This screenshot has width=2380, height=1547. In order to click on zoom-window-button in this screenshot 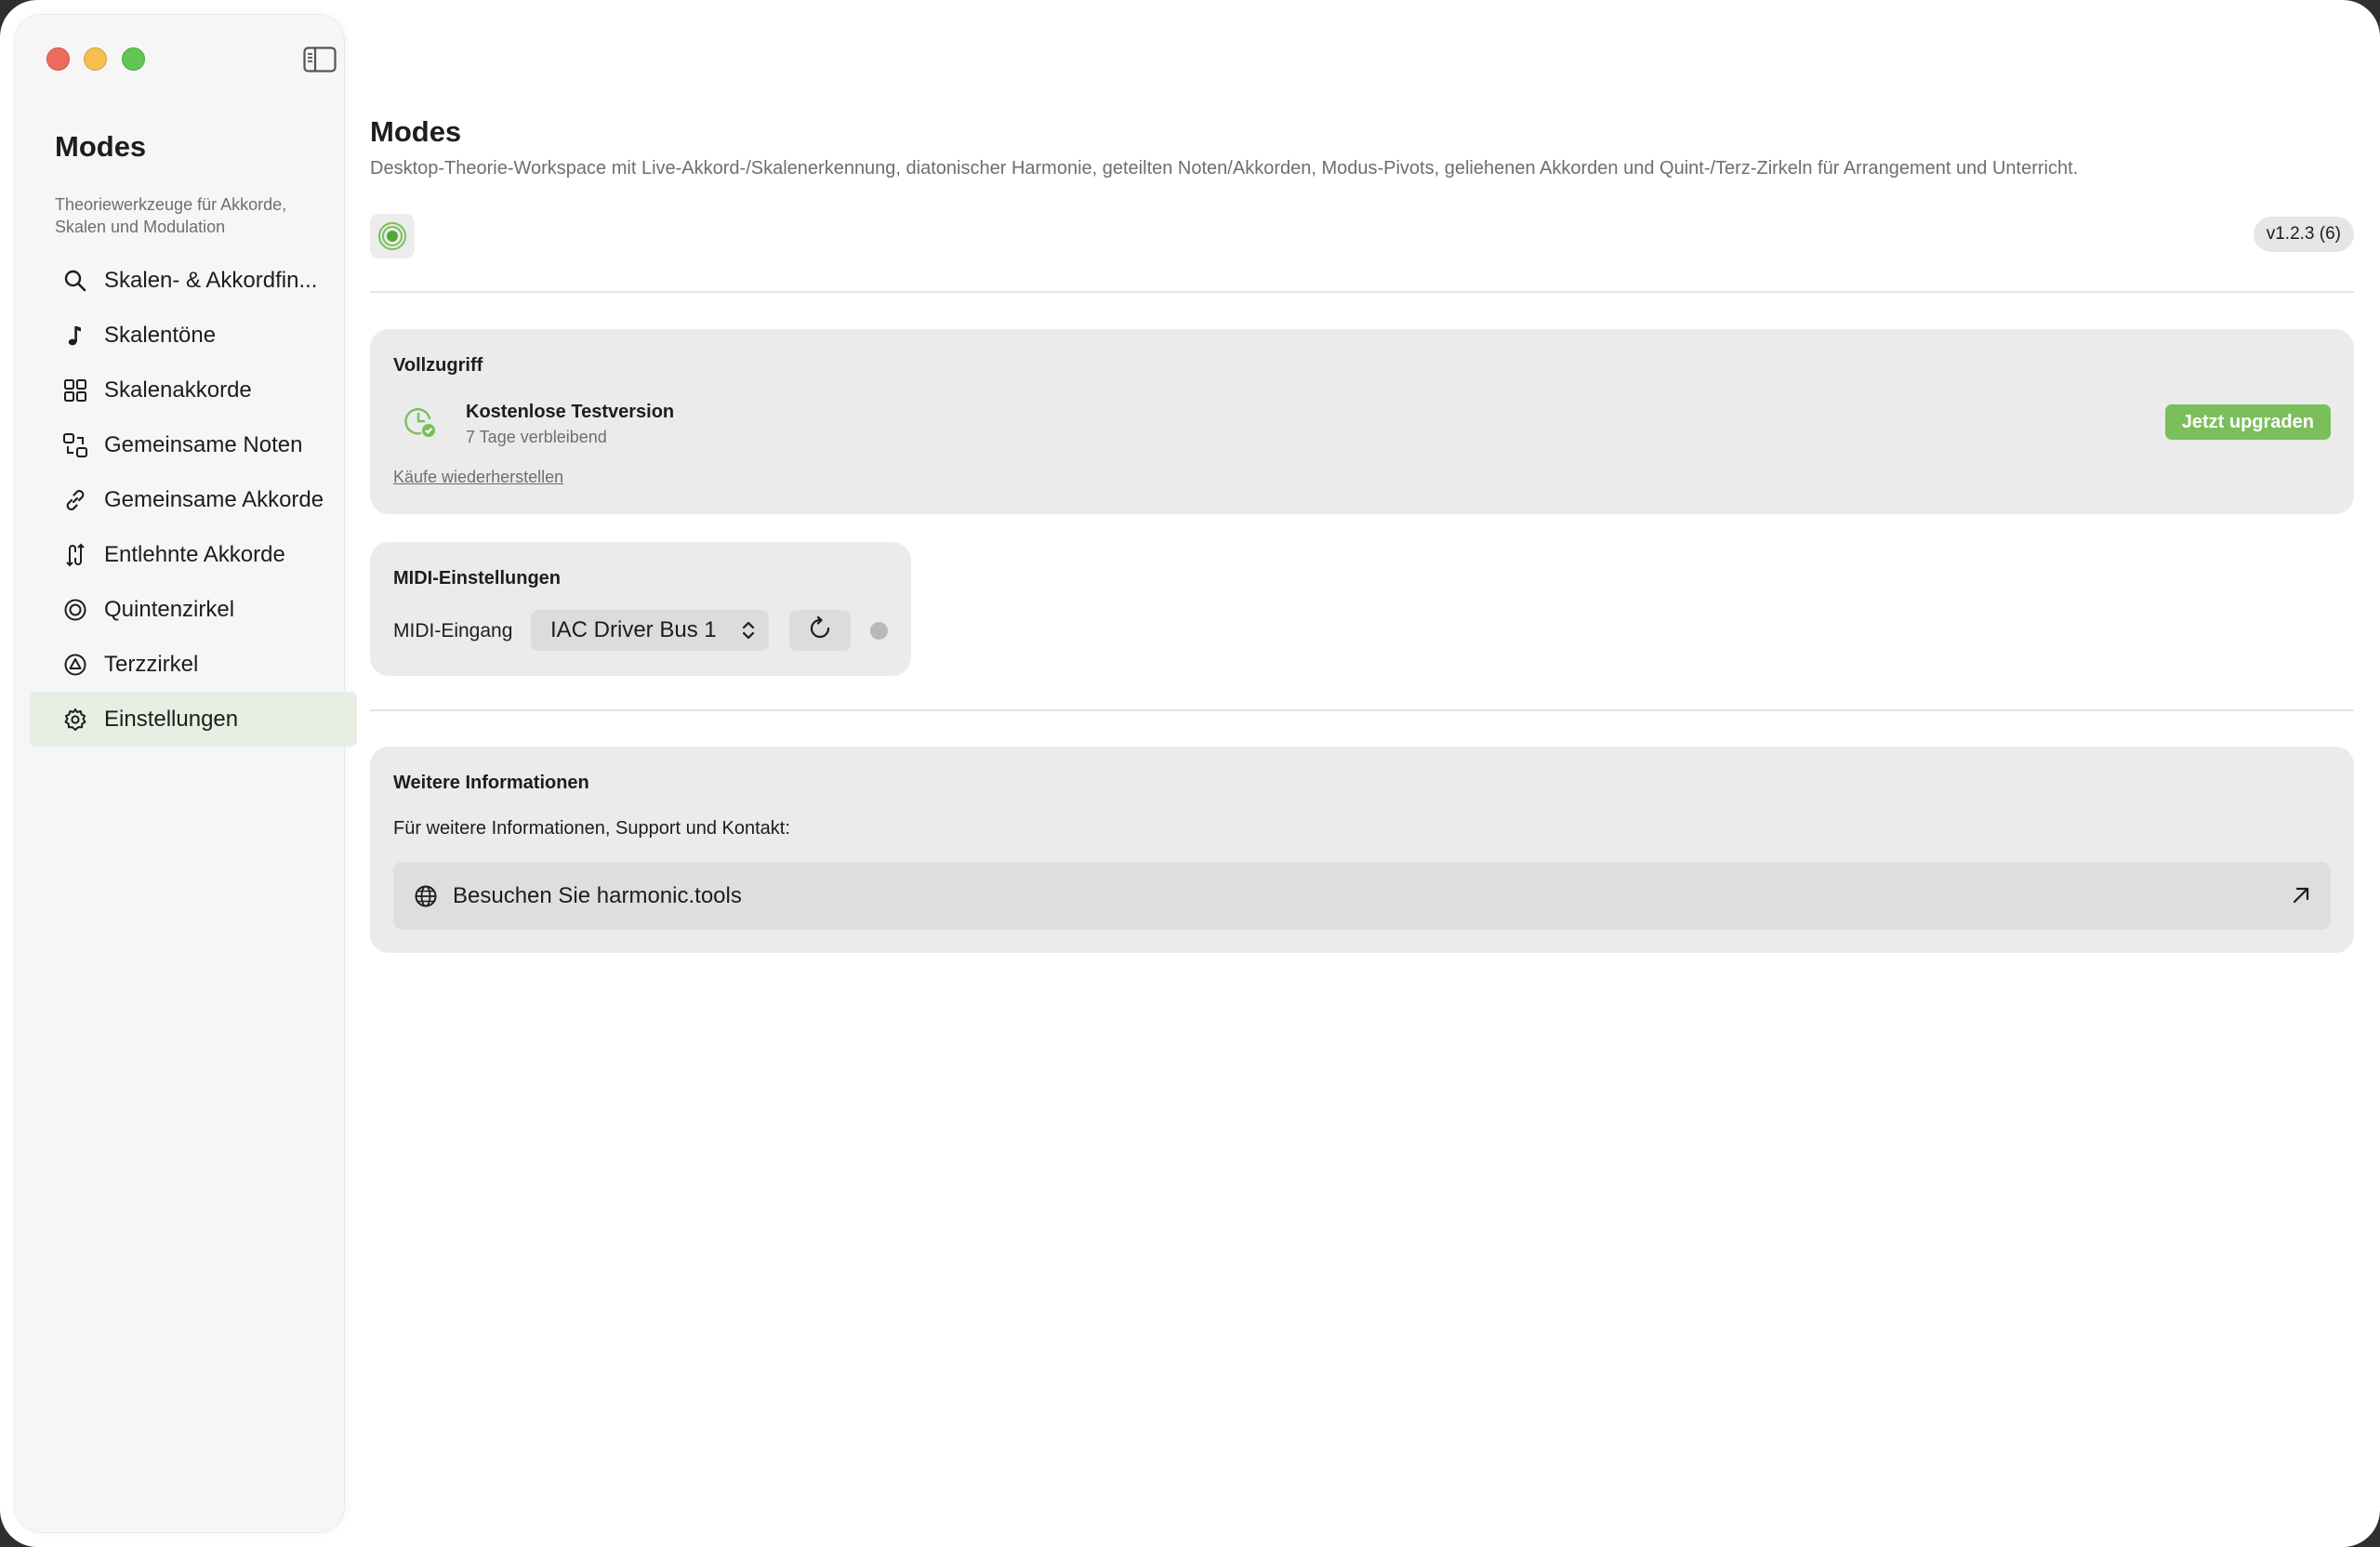, I will do `click(133, 59)`.